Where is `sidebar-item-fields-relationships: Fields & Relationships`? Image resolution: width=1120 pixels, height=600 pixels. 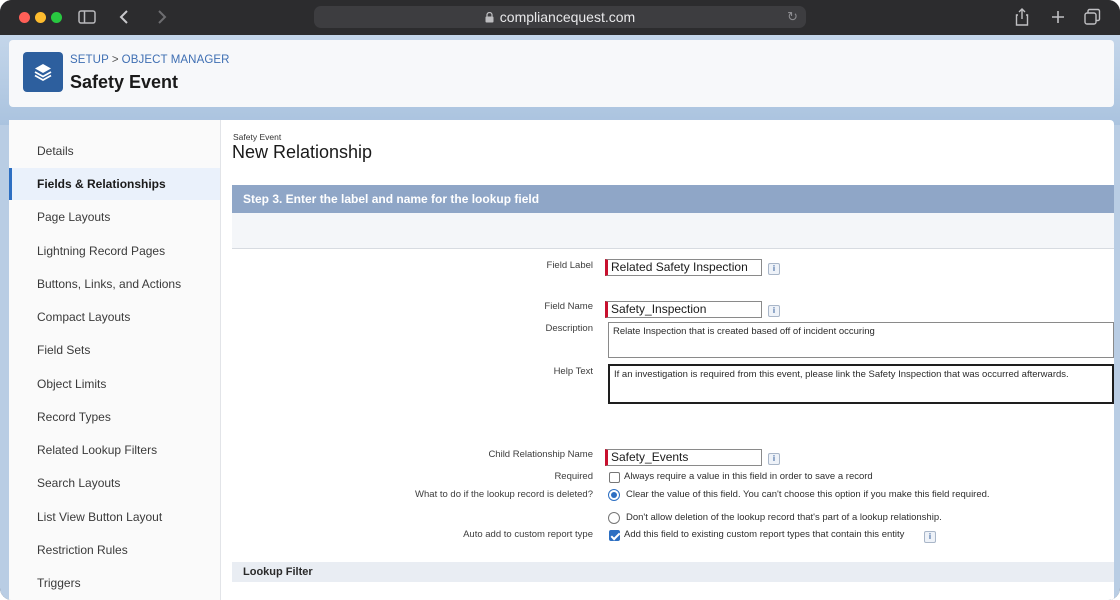
sidebar-item-fields-relationships: Fields & Relationships is located at coordinates (114, 184).